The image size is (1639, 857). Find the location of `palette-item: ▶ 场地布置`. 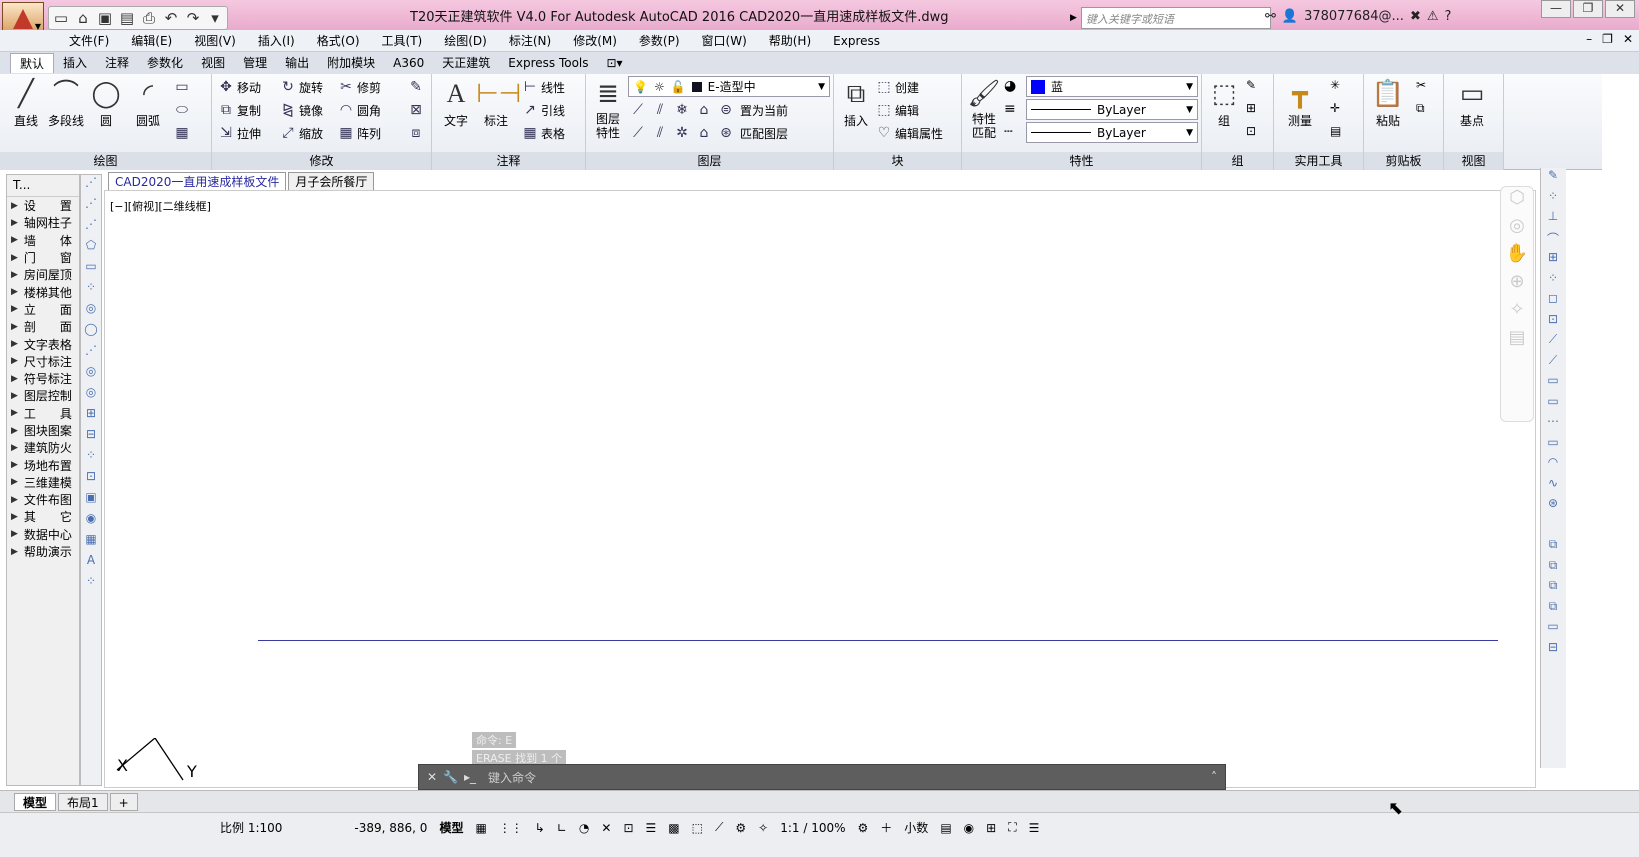

palette-item: ▶ 场地布置 is located at coordinates (43, 464).